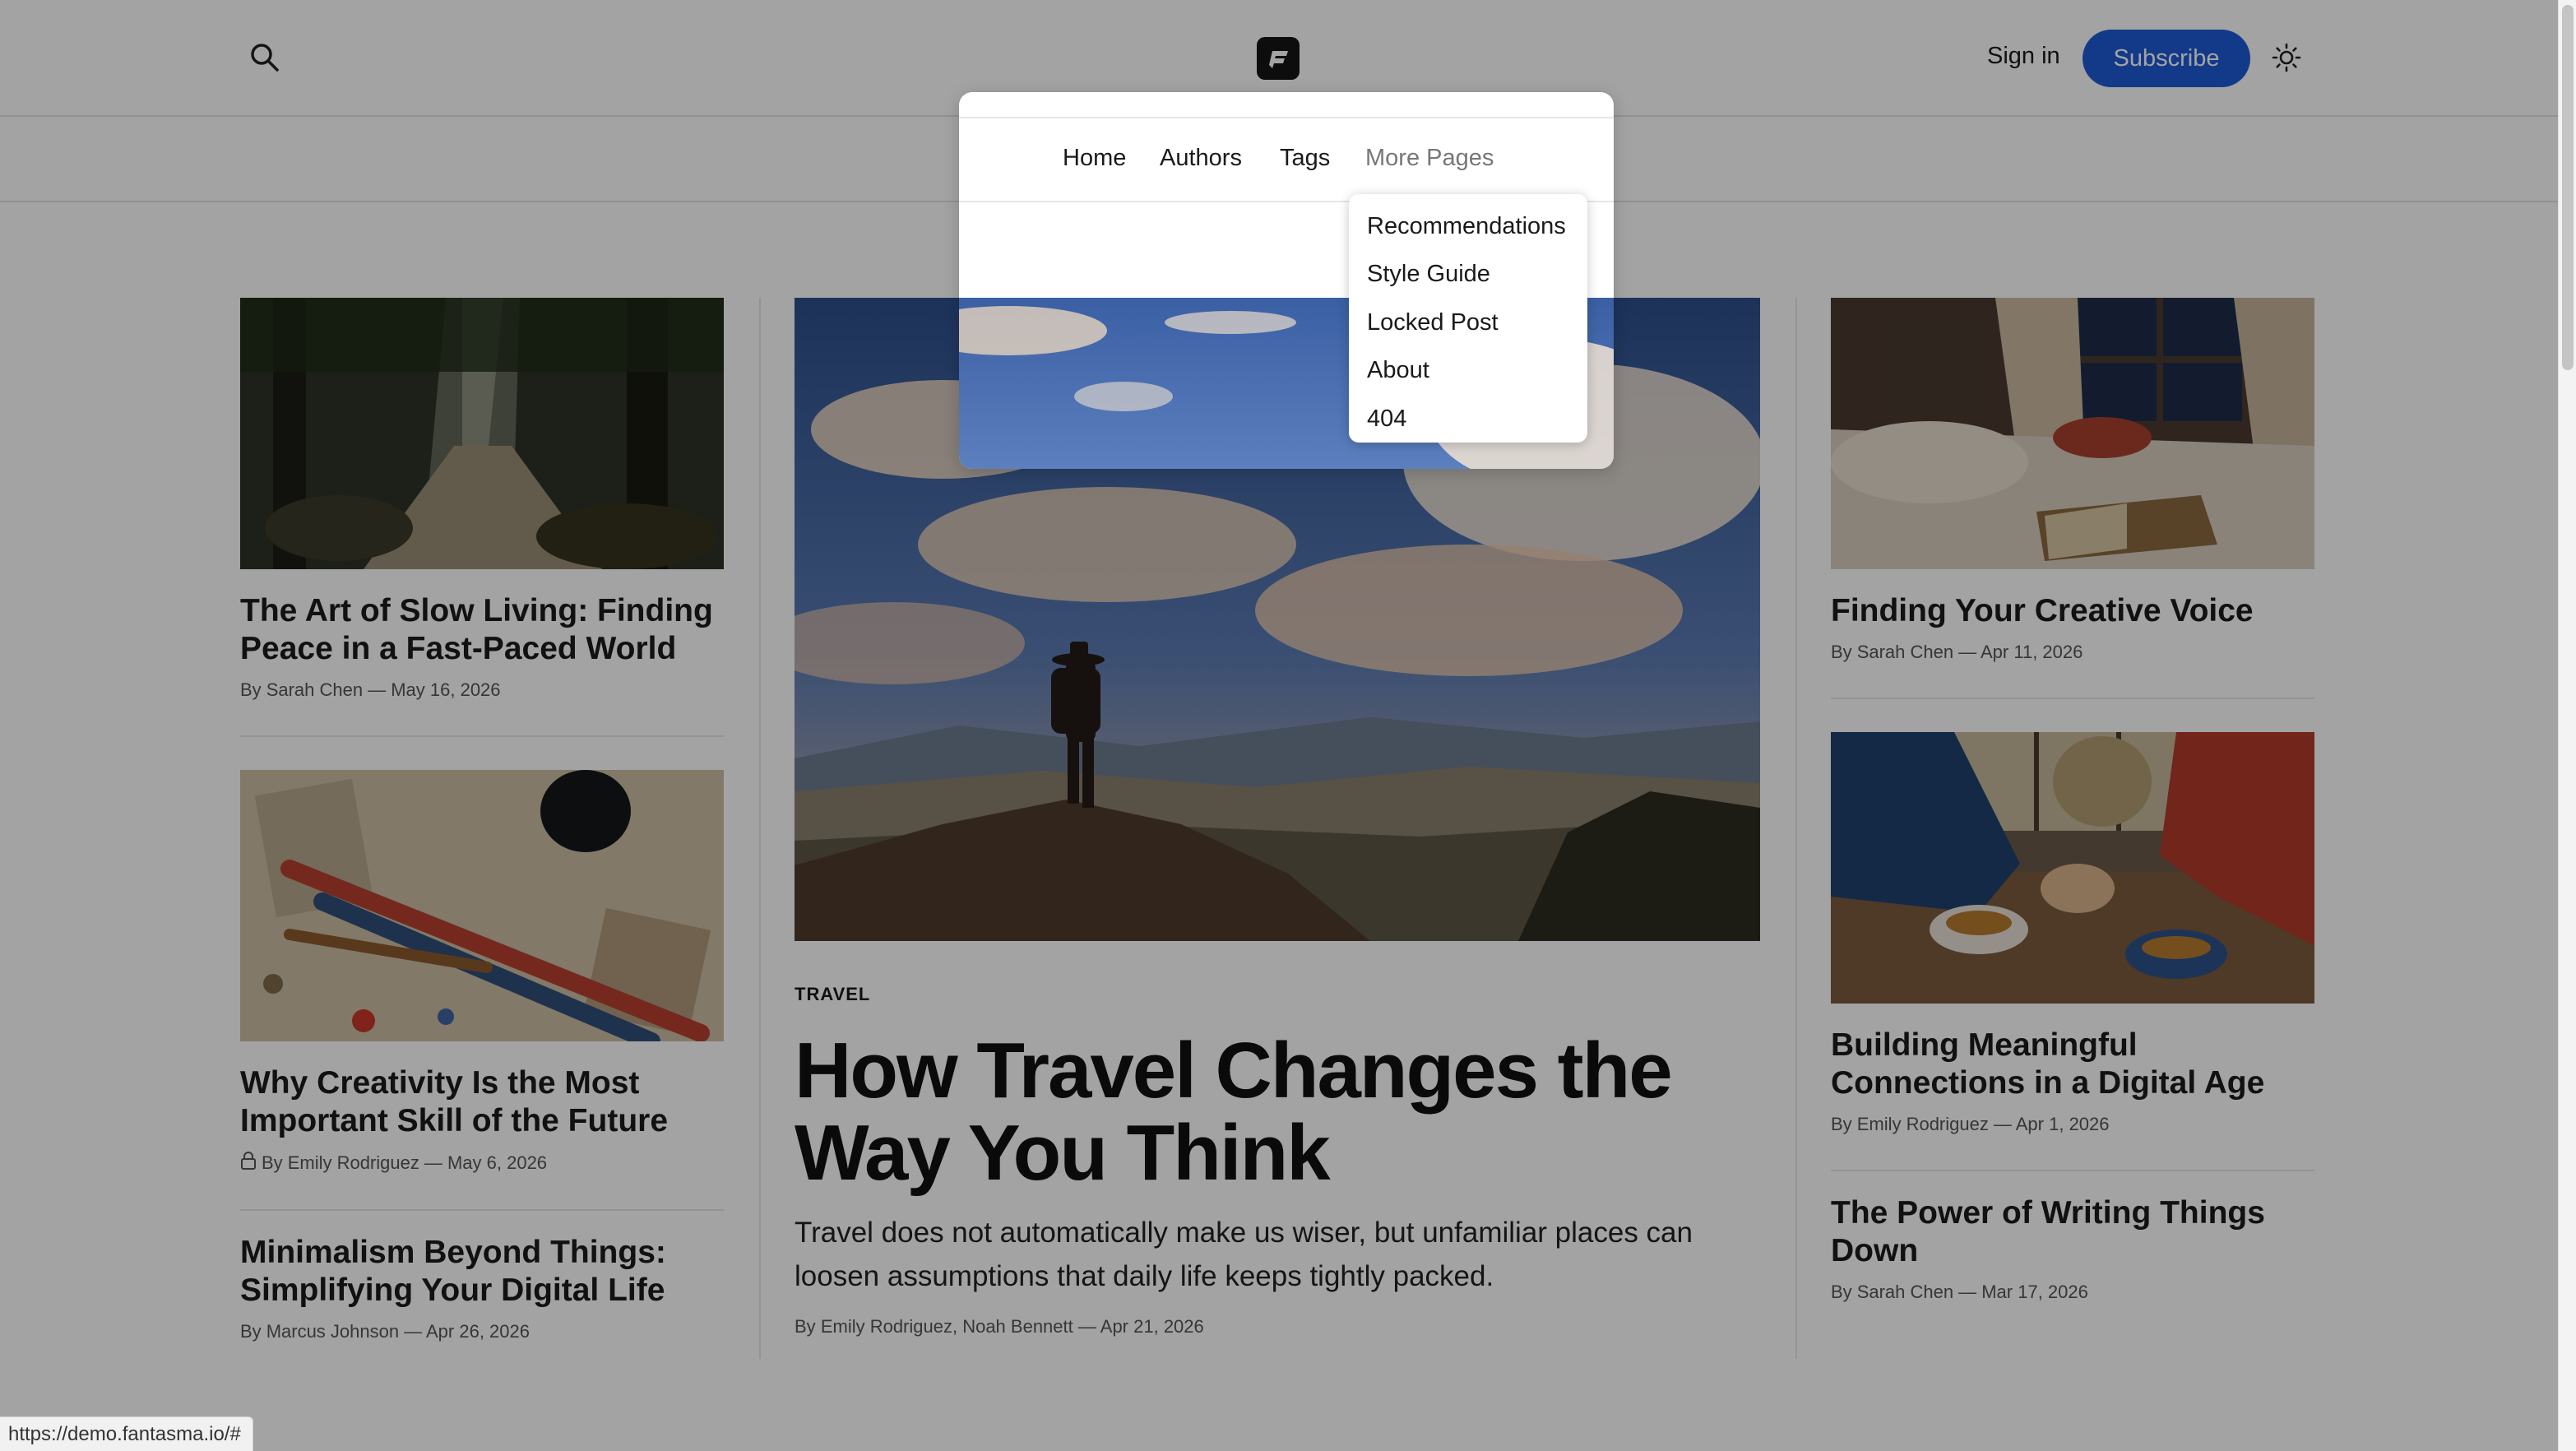 The image size is (2576, 1451). Describe the element at coordinates (1201, 158) in the screenshot. I see `nav-authors: Authors` at that location.